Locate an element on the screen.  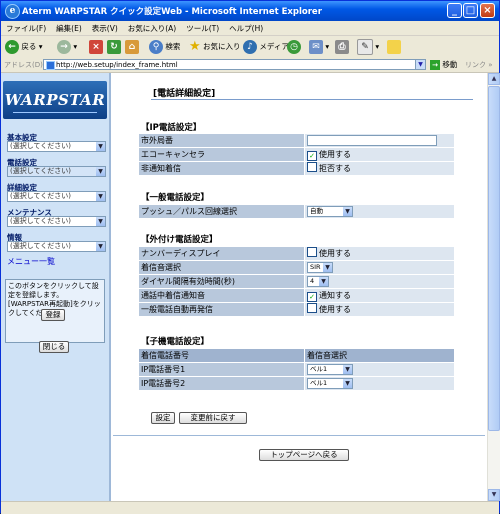
ip-number-2-bell-select: ベル1 ▼ is located at coordinates (330, 383).